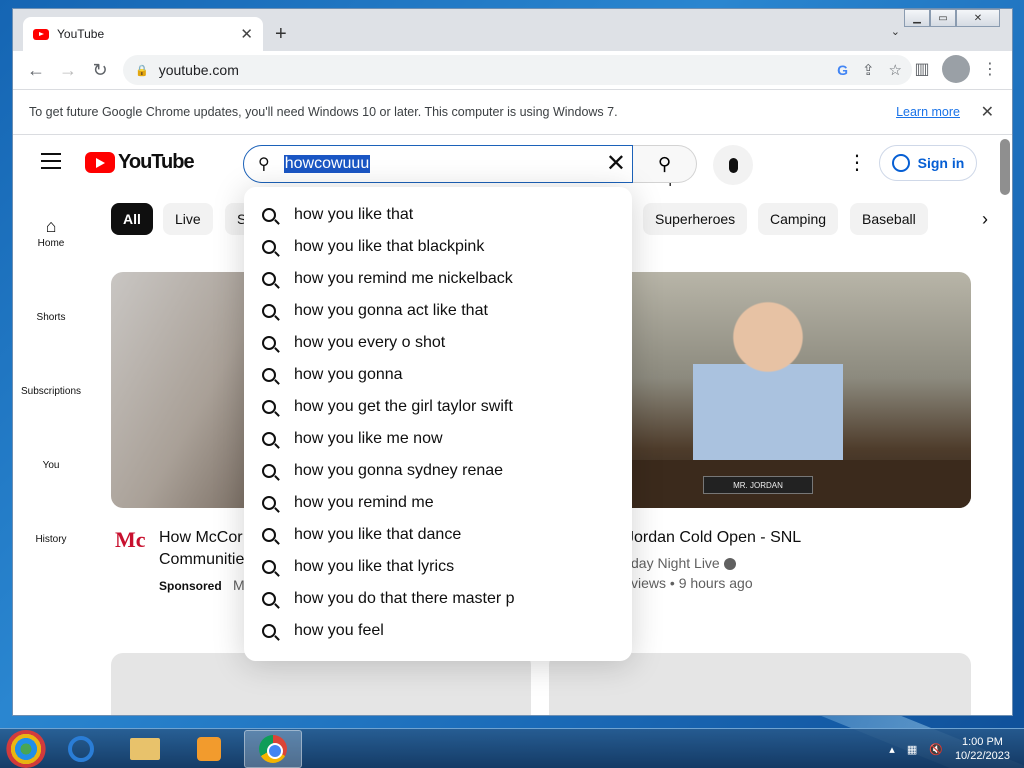  I want to click on suggestion-item: how you like that lyrics, so click(438, 567).